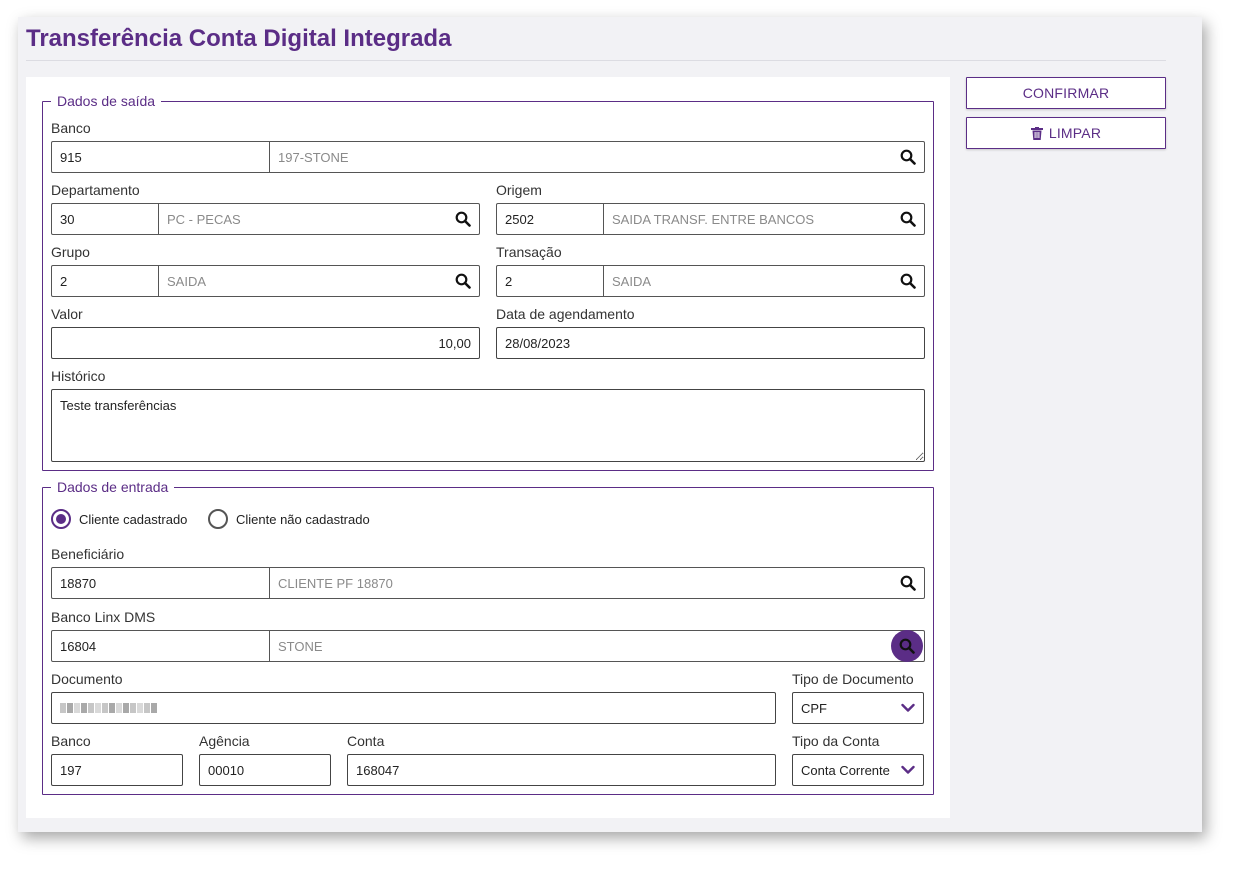 The image size is (1250, 880). Describe the element at coordinates (519, 190) in the screenshot. I see `origem-label: Origem` at that location.